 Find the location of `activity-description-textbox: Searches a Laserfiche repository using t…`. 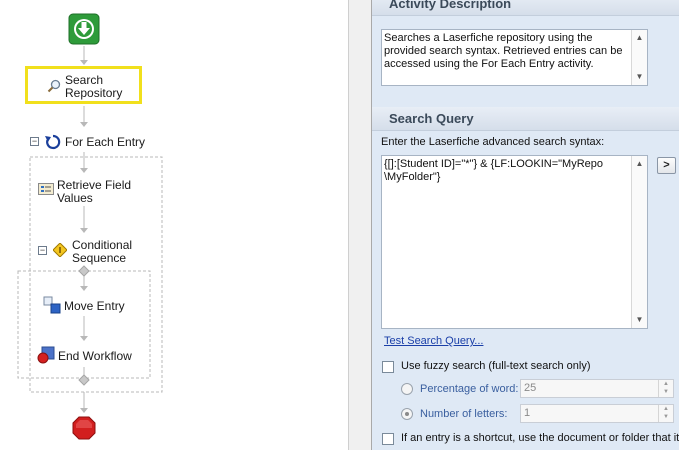

activity-description-textbox: Searches a Laserfiche repository using t… is located at coordinates (514, 57).